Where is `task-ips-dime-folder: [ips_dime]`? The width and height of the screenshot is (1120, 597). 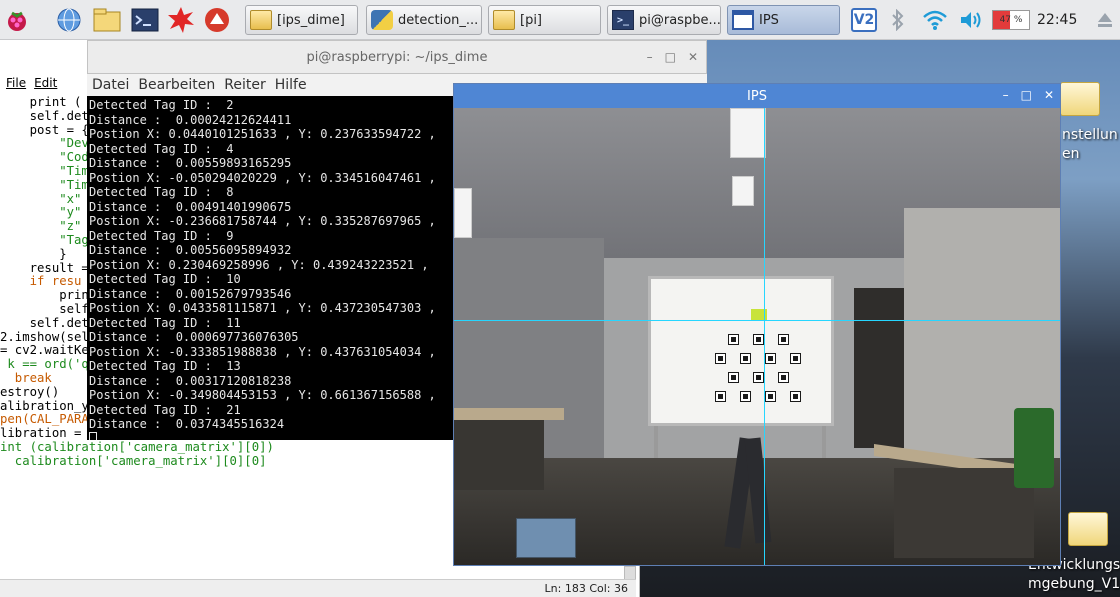
task-ips-dime-folder: [ips_dime] is located at coordinates (301, 20).